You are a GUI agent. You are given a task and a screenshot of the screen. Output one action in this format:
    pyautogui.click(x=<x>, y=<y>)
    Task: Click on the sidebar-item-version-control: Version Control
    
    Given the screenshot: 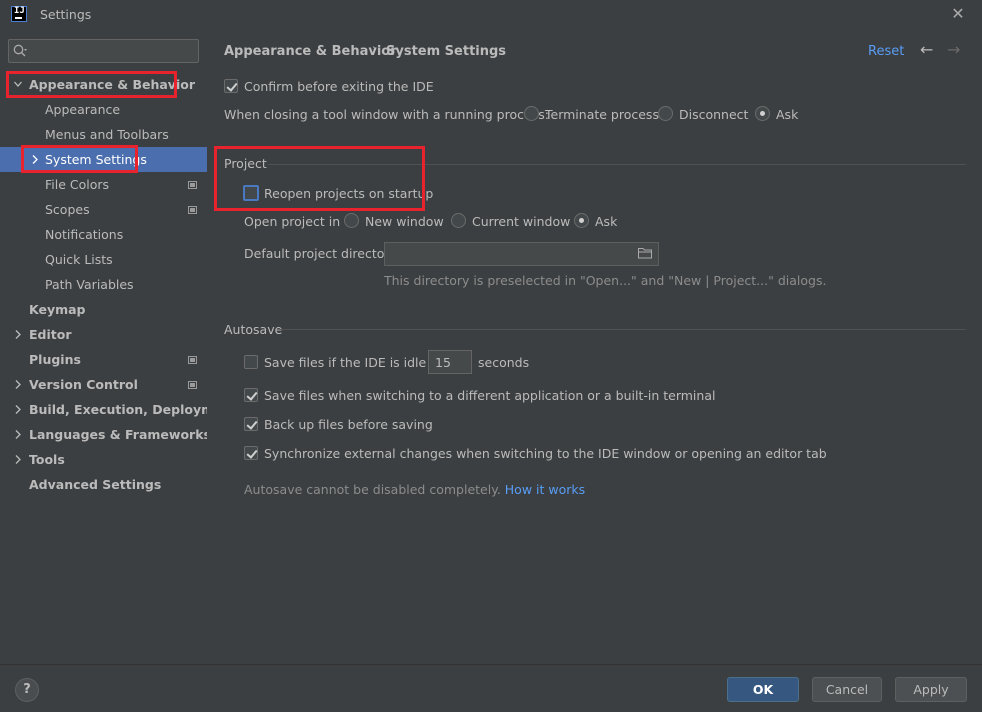 What is the action you would take?
    pyautogui.click(x=103, y=384)
    